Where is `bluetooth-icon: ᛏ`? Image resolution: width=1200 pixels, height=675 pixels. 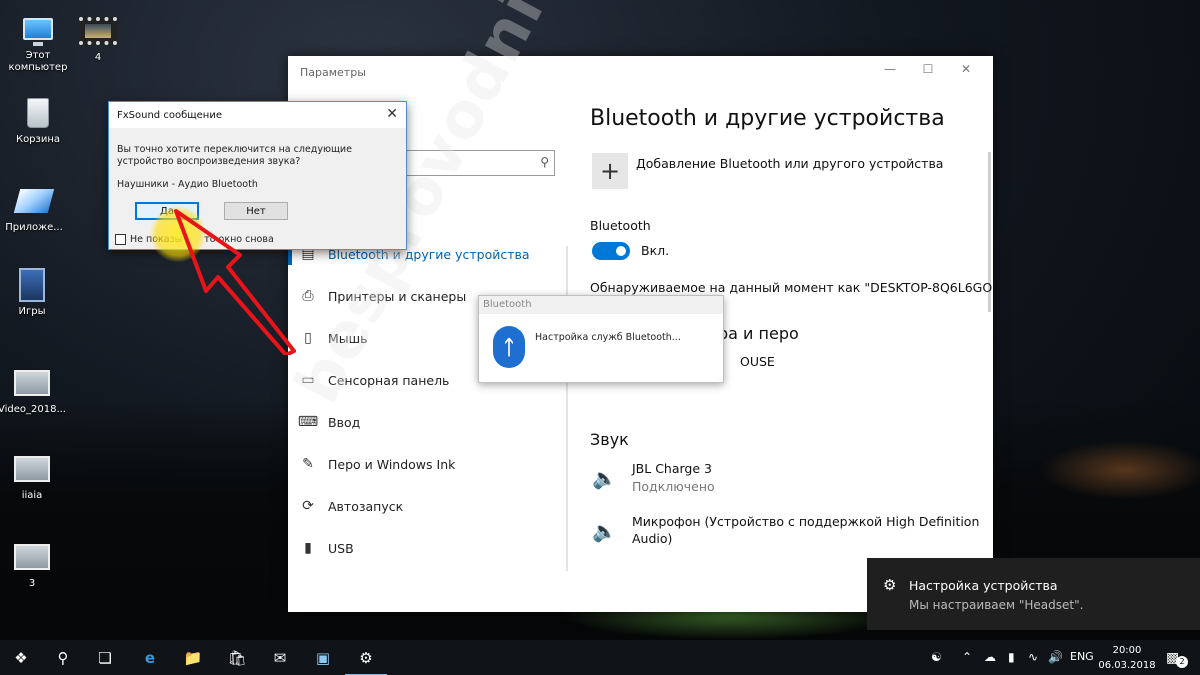 bluetooth-icon: ᛏ is located at coordinates (509, 347).